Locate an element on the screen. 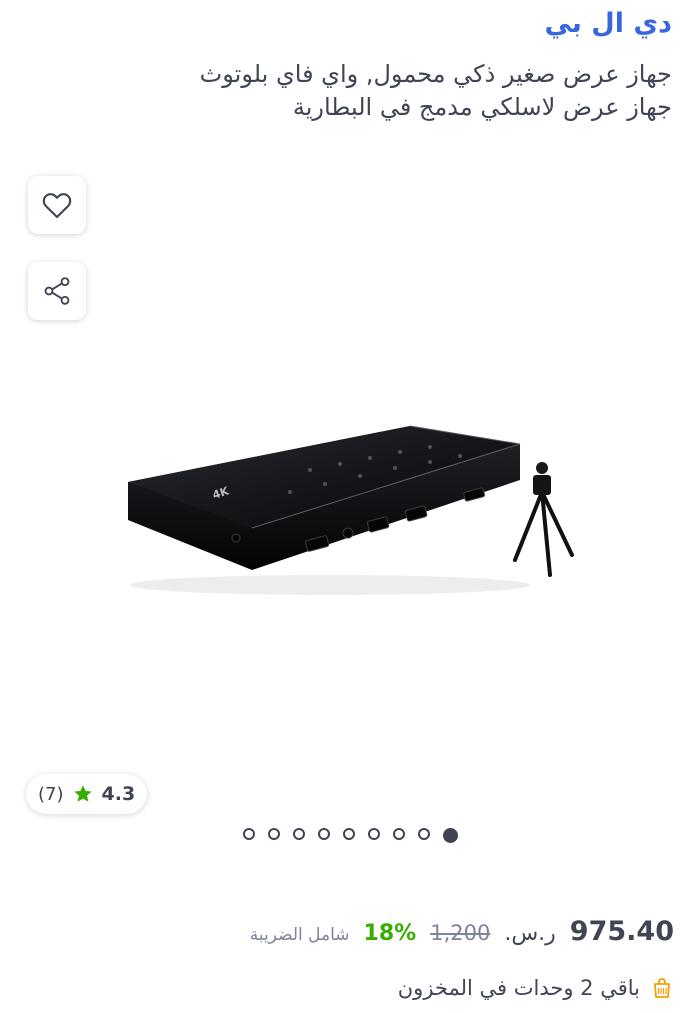 This screenshot has height=1013, width=700. stock-text: باقي 2 وحدات في المخزون is located at coordinates (518, 988).